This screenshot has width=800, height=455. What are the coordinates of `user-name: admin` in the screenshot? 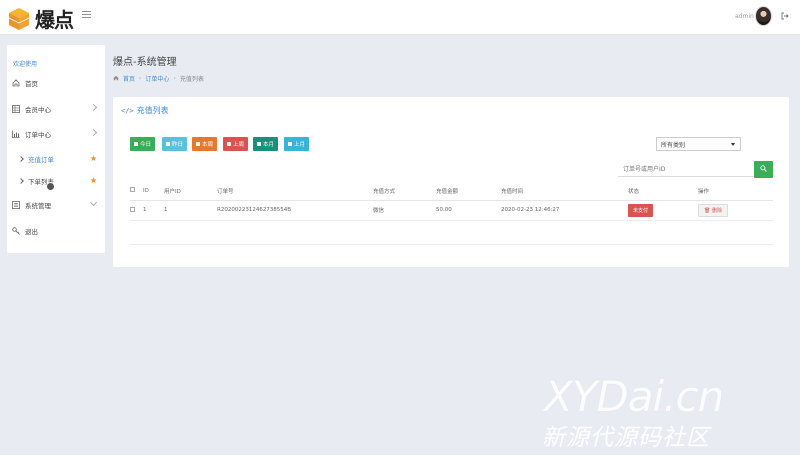 It's located at (744, 16).